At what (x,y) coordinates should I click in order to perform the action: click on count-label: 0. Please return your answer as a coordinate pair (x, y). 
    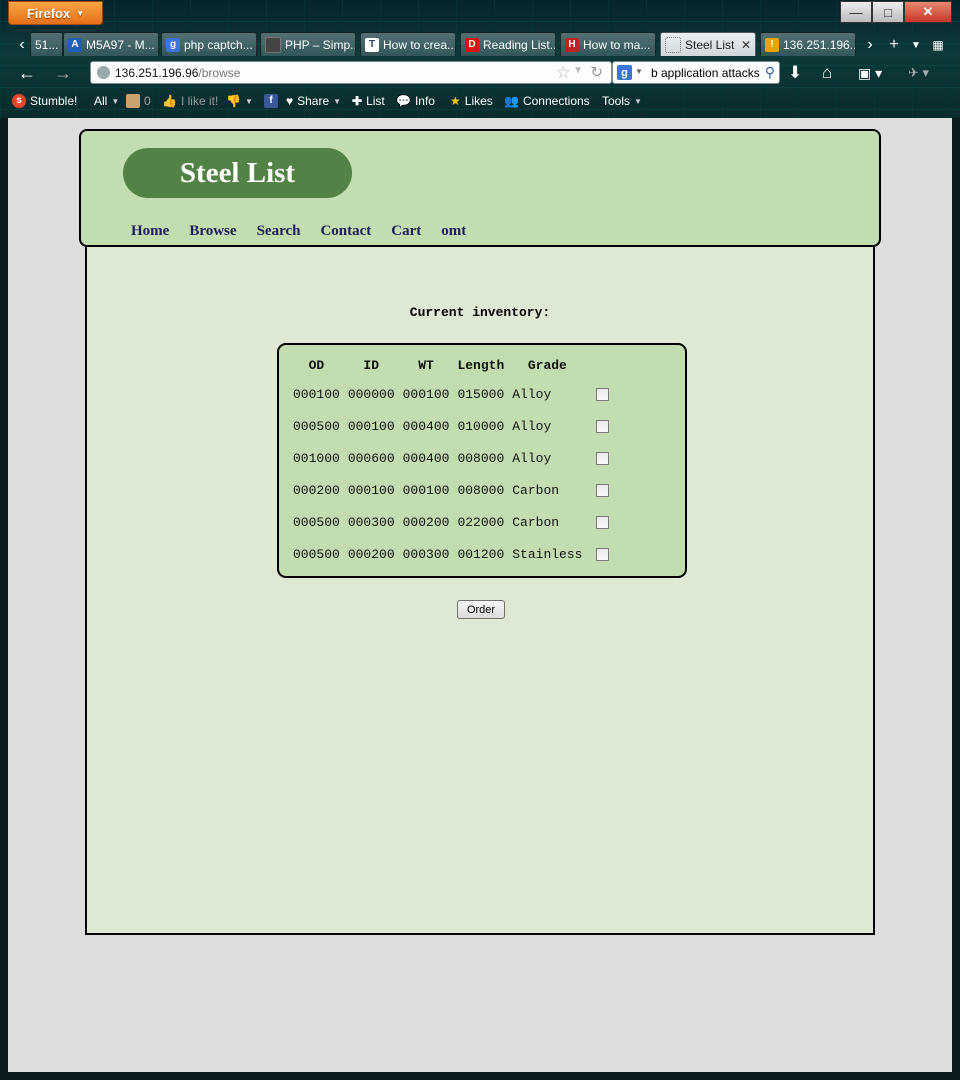
    Looking at the image, I should click on (147, 101).